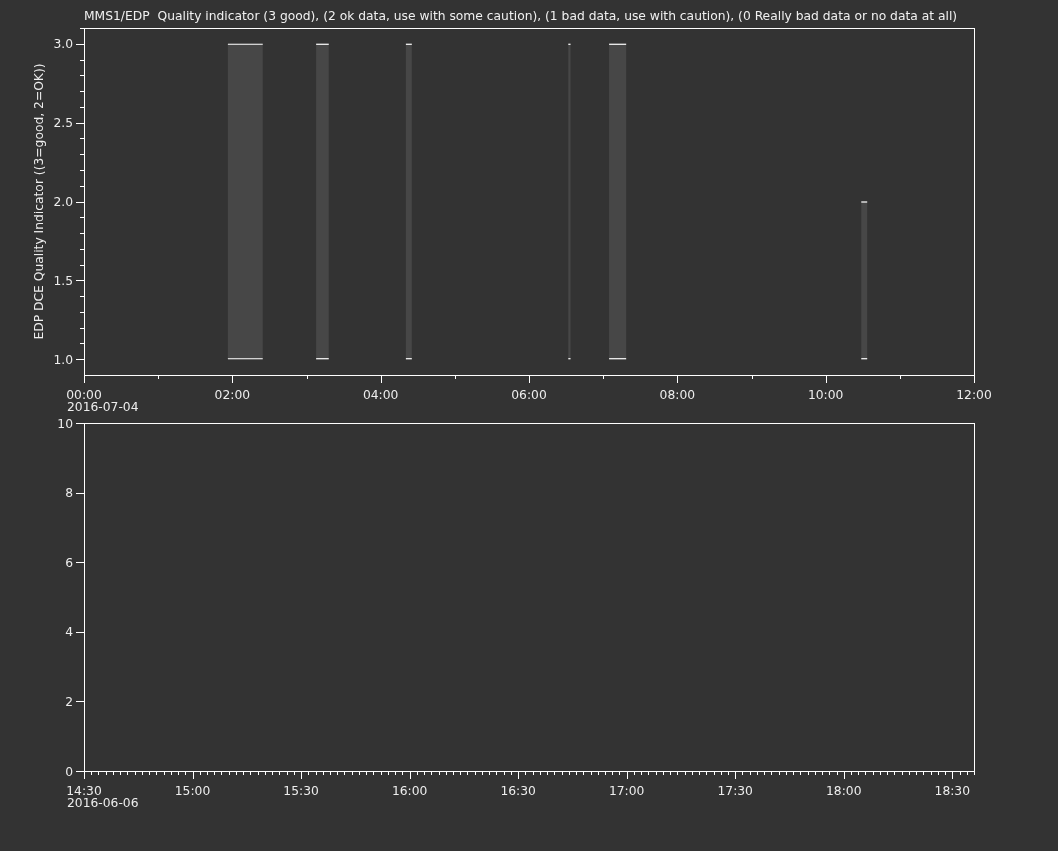 The height and width of the screenshot is (851, 1058). Describe the element at coordinates (69, 701) in the screenshot. I see `tick-label: 2` at that location.